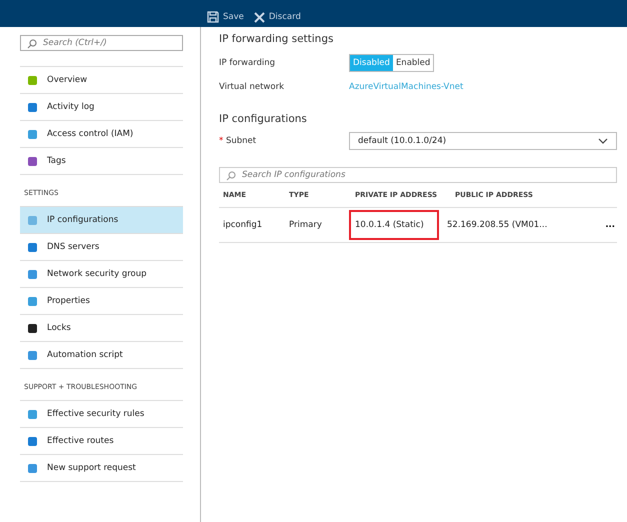  Describe the element at coordinates (418, 175) in the screenshot. I see `search-field: Search IP configurations` at that location.